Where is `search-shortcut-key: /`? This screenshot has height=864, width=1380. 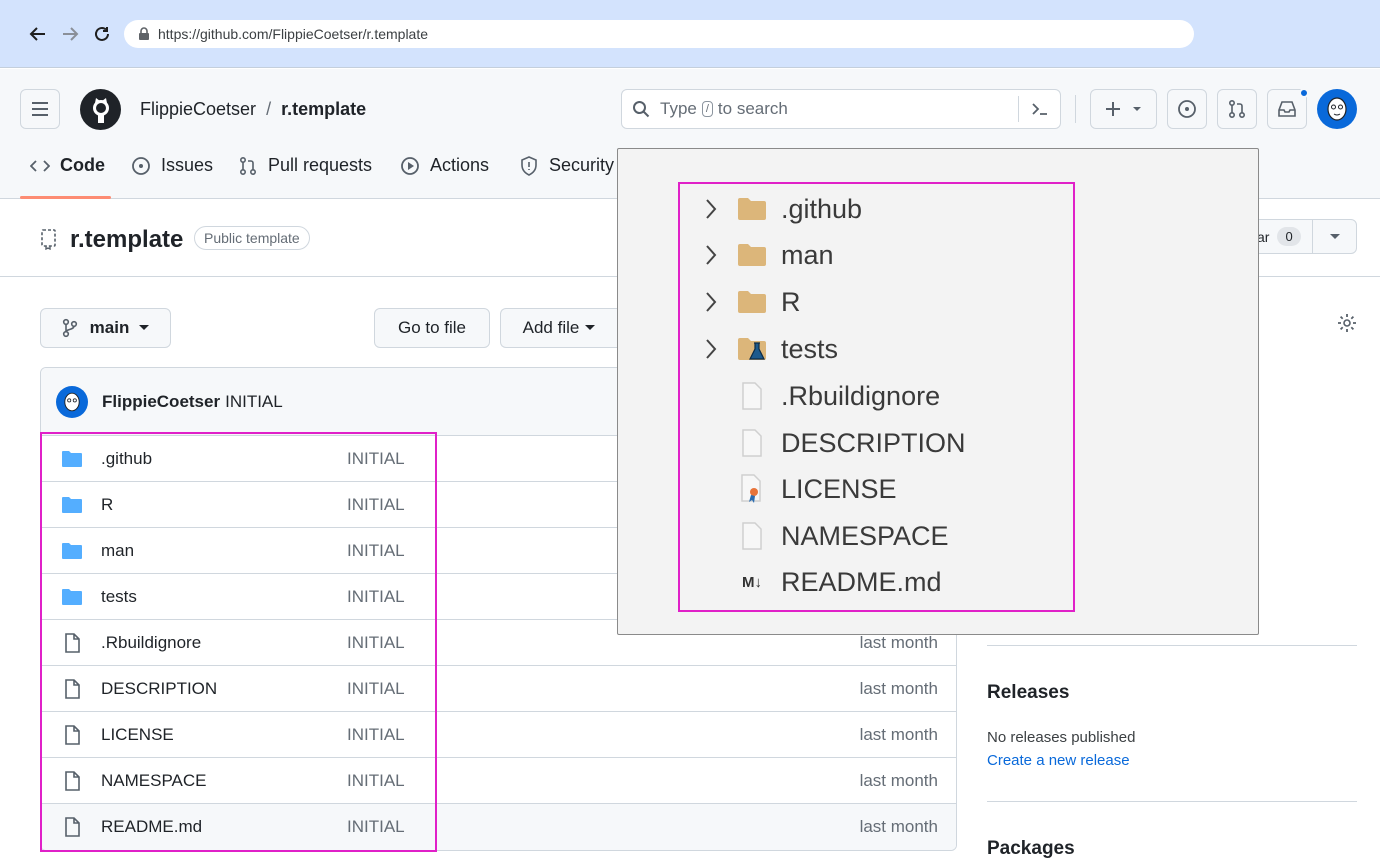 search-shortcut-key: / is located at coordinates (707, 109).